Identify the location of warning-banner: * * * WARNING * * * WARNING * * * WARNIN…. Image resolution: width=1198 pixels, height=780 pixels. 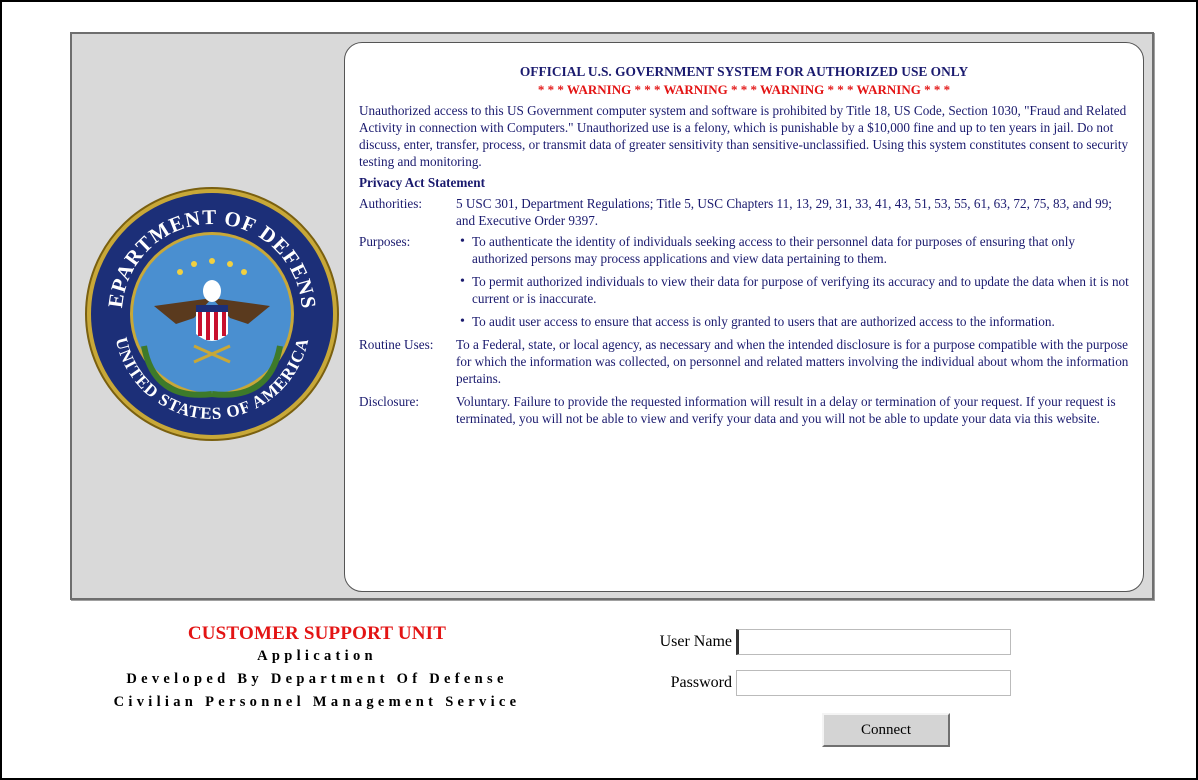
(744, 89).